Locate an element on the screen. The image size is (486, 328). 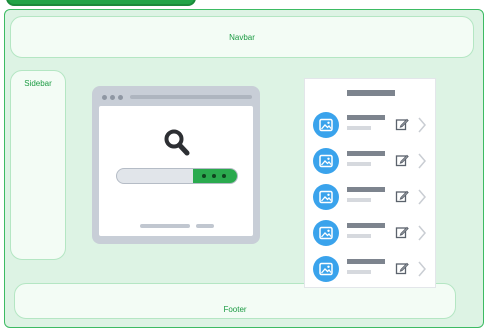
top-tab is located at coordinates (101, 3).